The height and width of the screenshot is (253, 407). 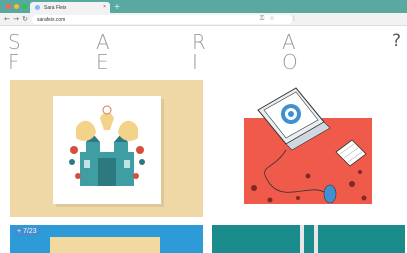 What do you see at coordinates (195, 62) in the screenshot?
I see `header-letter: I` at bounding box center [195, 62].